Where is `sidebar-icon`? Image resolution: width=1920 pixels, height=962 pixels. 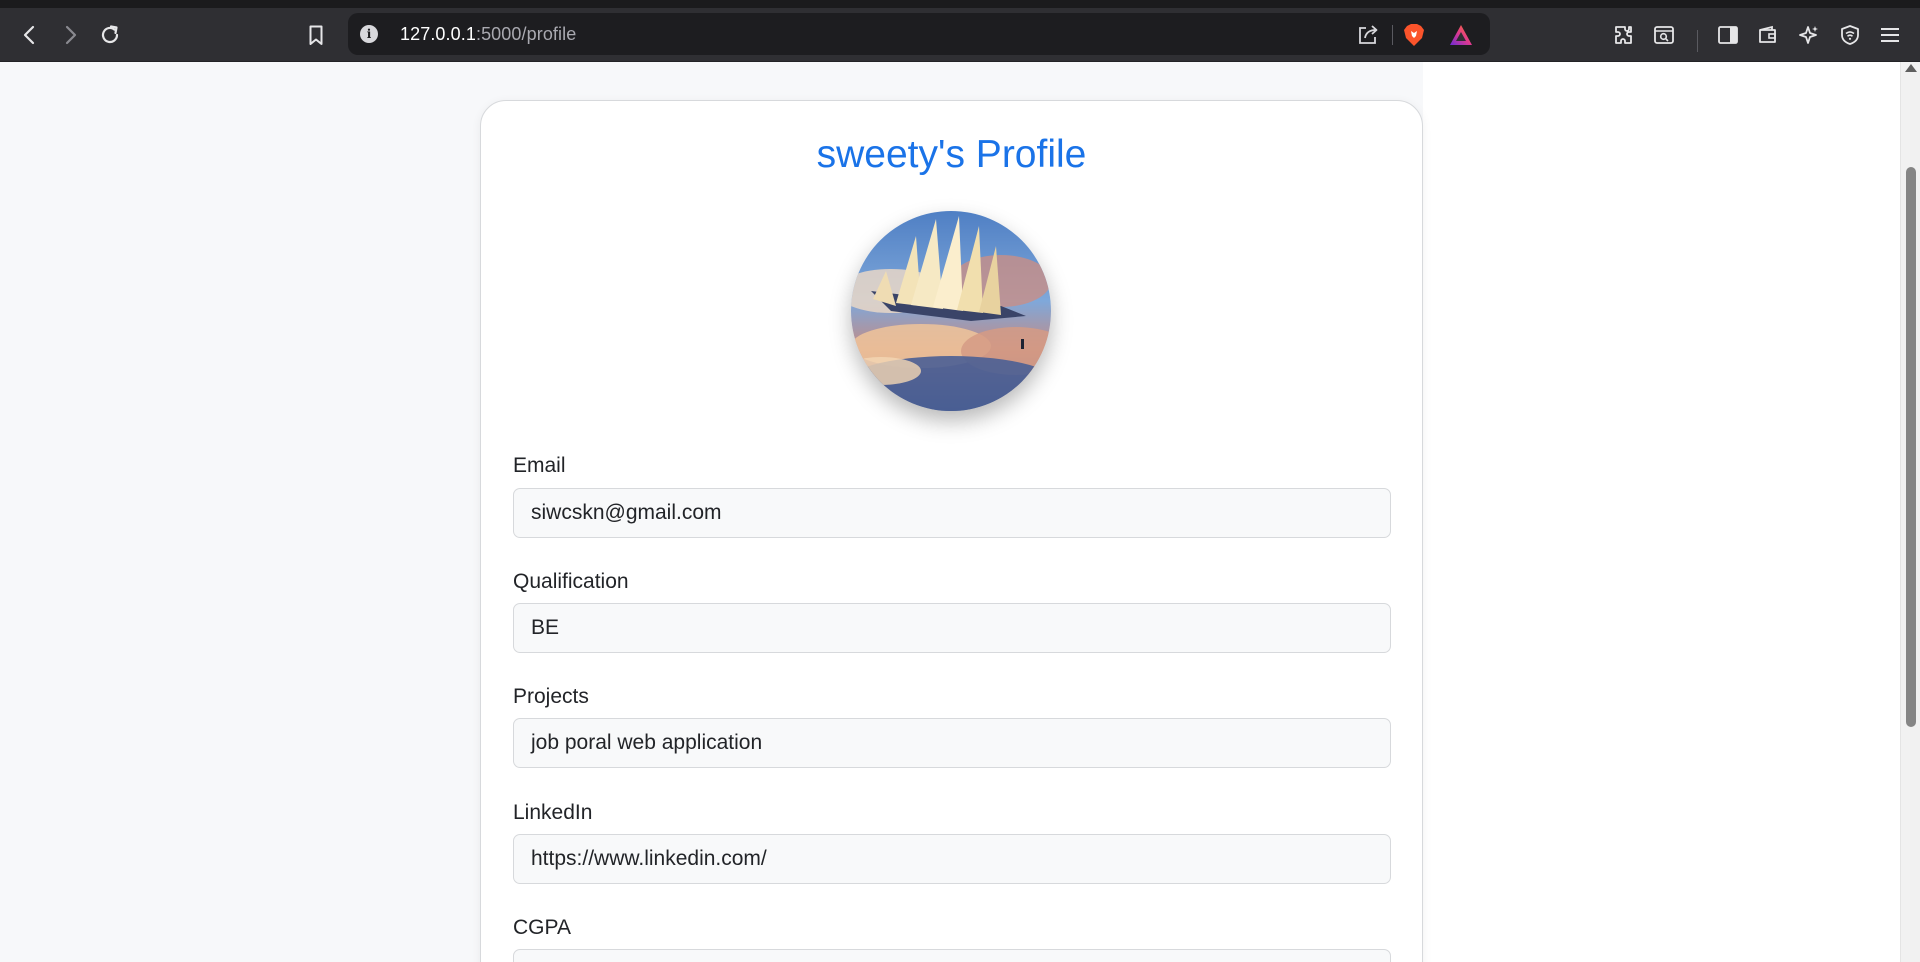 sidebar-icon is located at coordinates (1728, 35).